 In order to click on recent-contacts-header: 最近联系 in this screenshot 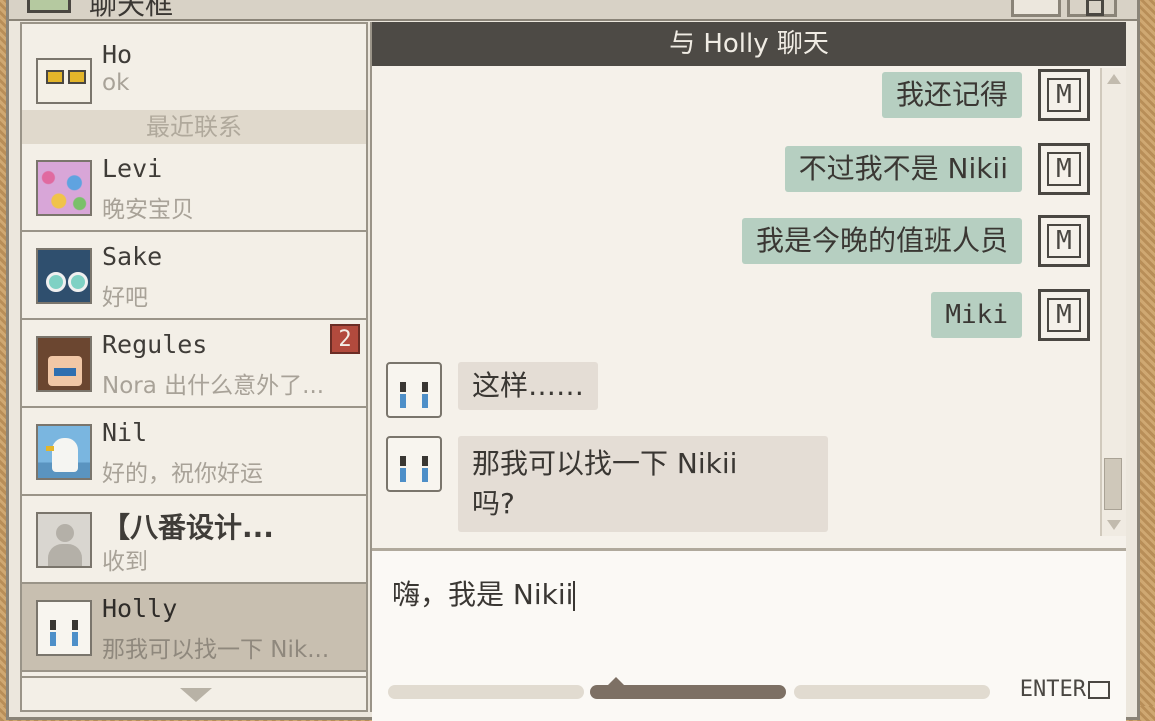, I will do `click(194, 127)`.